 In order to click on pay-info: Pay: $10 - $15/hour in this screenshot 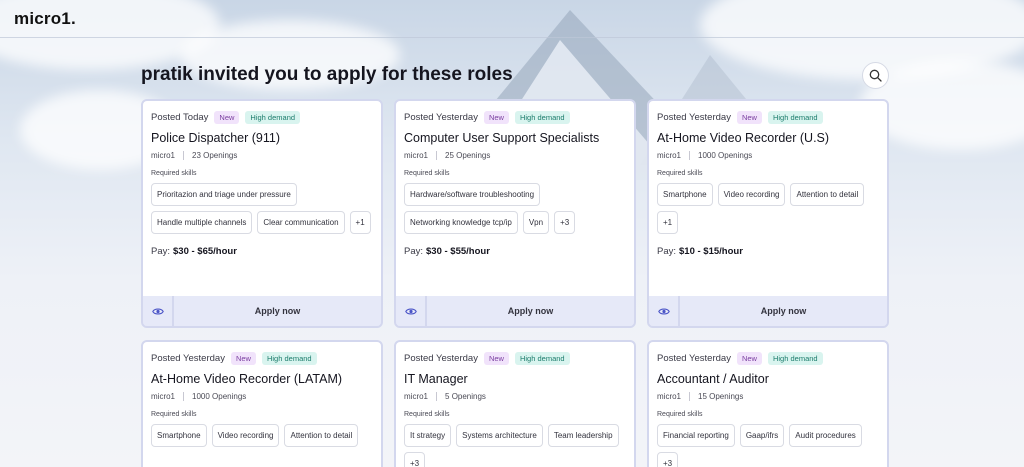, I will do `click(768, 251)`.